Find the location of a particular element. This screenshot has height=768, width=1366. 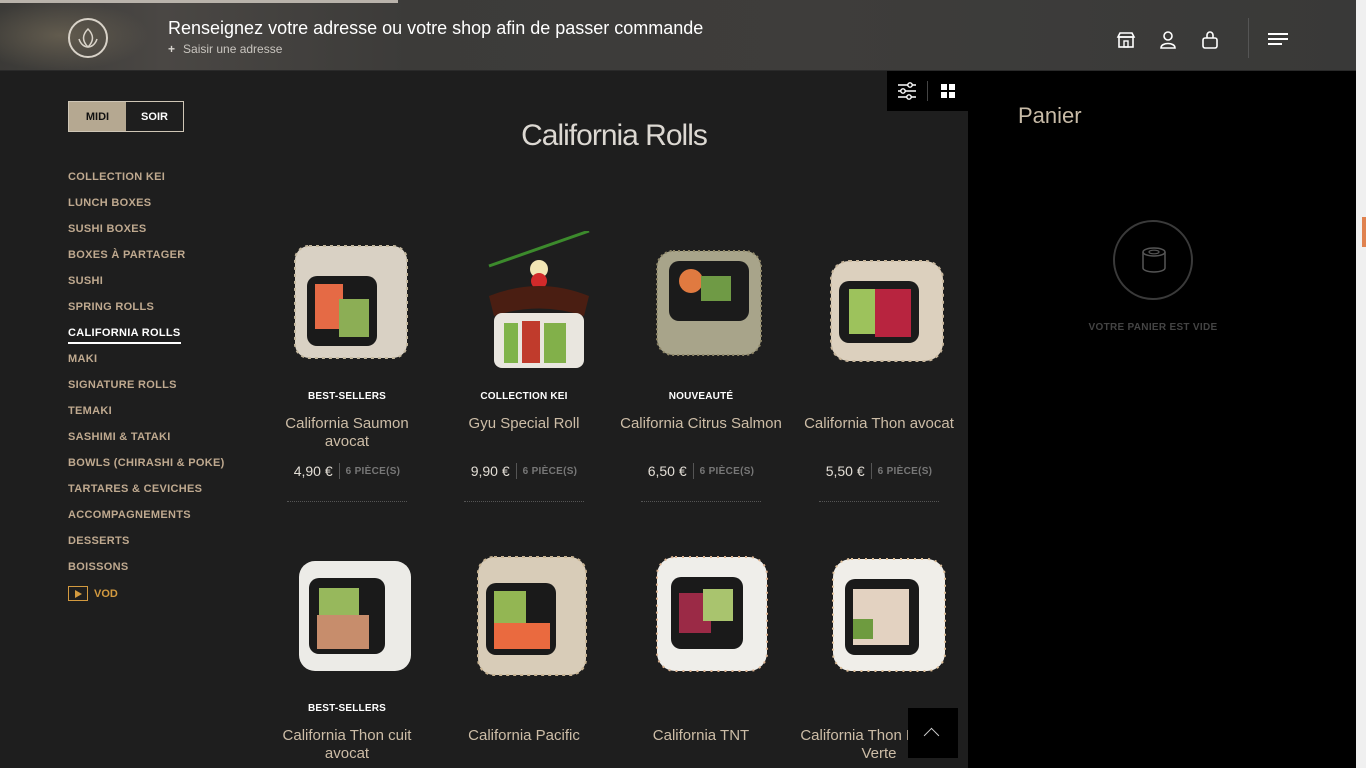

scrollbar-thumb is located at coordinates (1364, 232).